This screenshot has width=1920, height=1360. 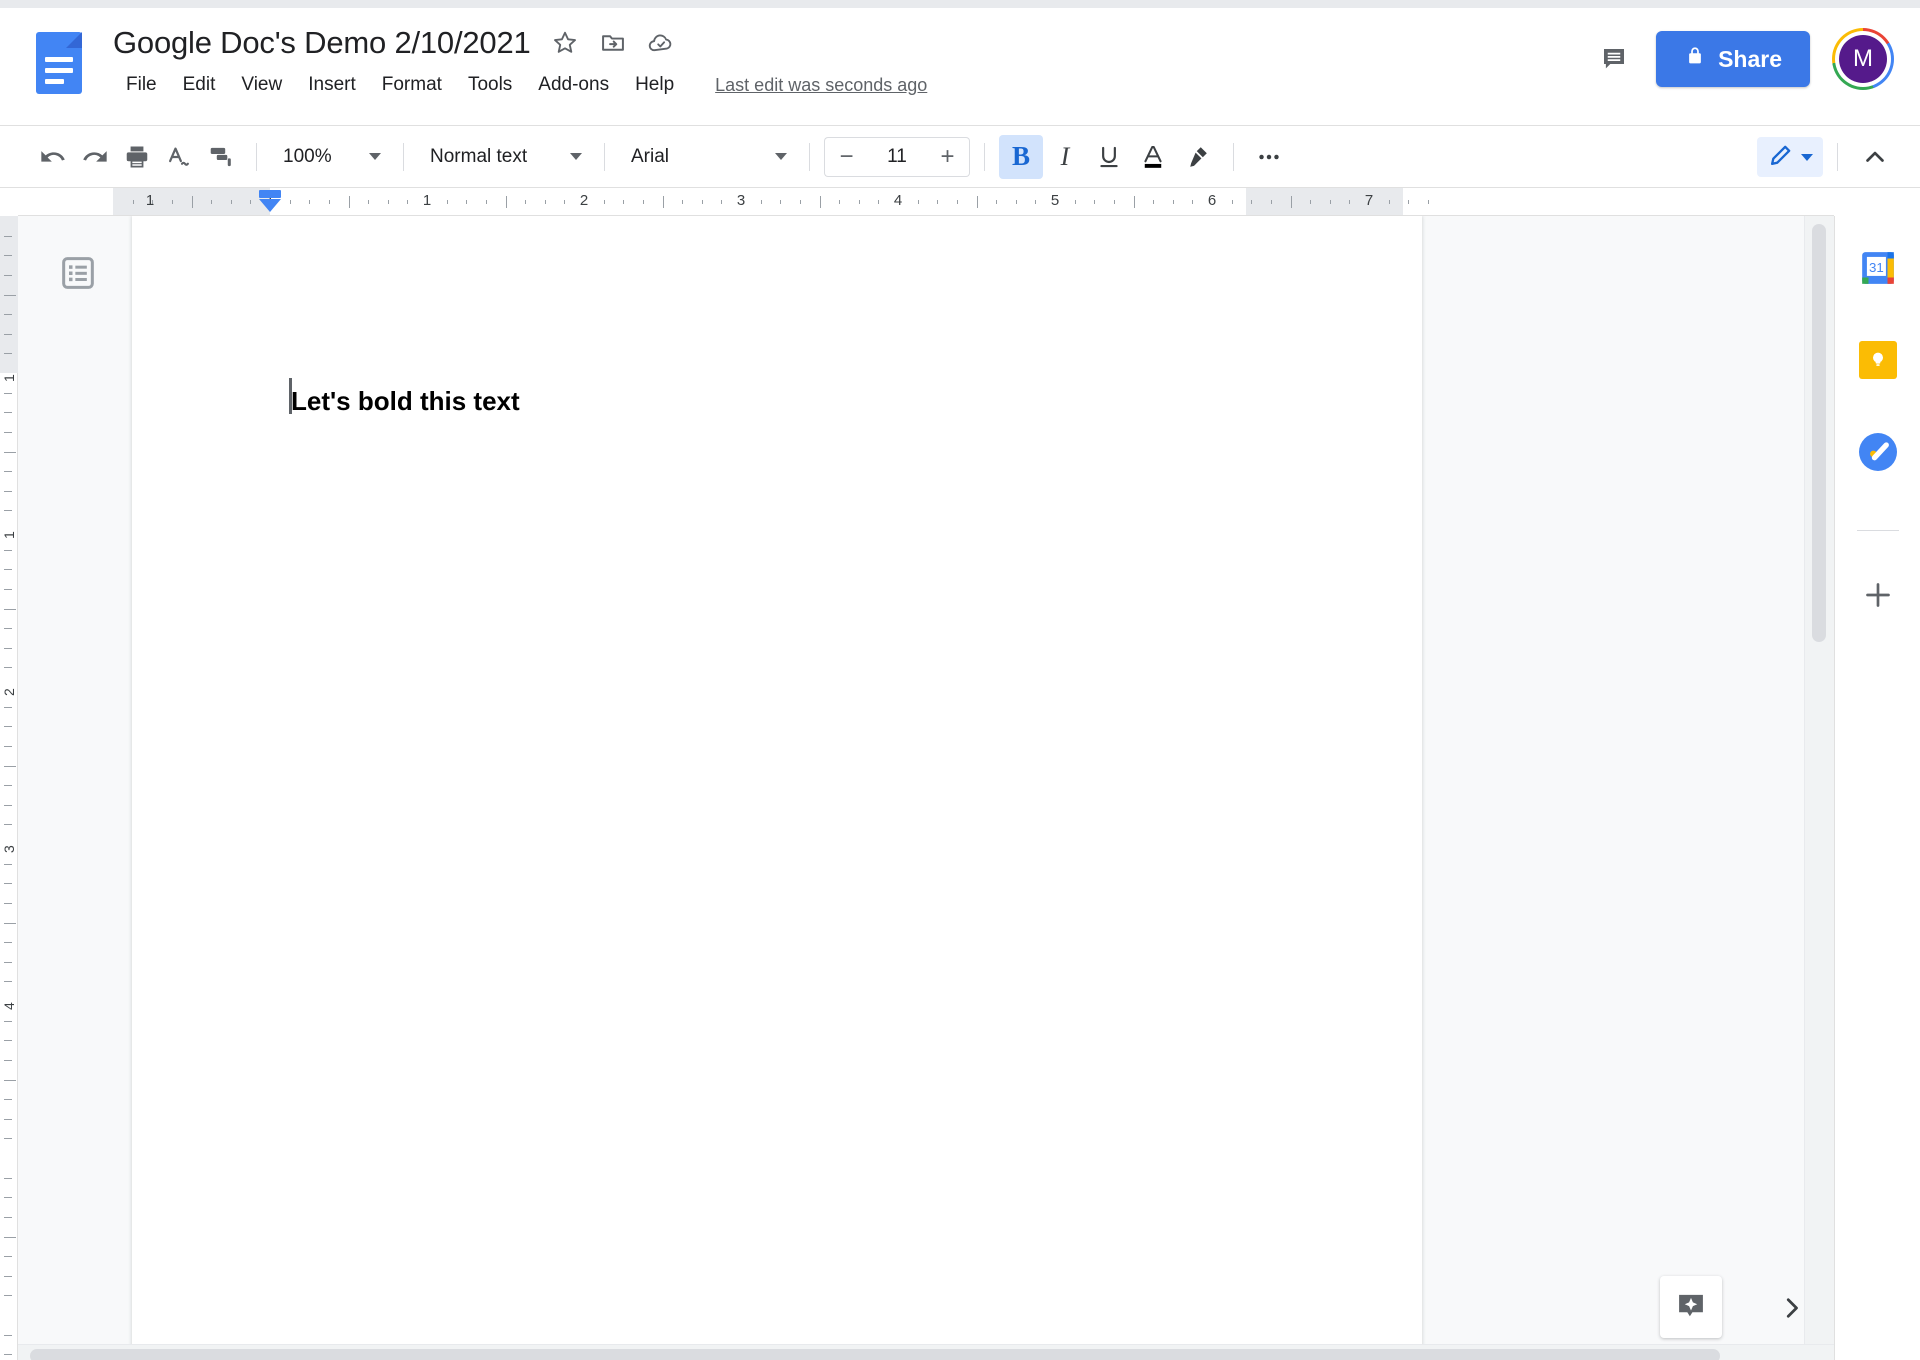 I want to click on horizontal-ruler: 112345671, so click(x=926, y=202).